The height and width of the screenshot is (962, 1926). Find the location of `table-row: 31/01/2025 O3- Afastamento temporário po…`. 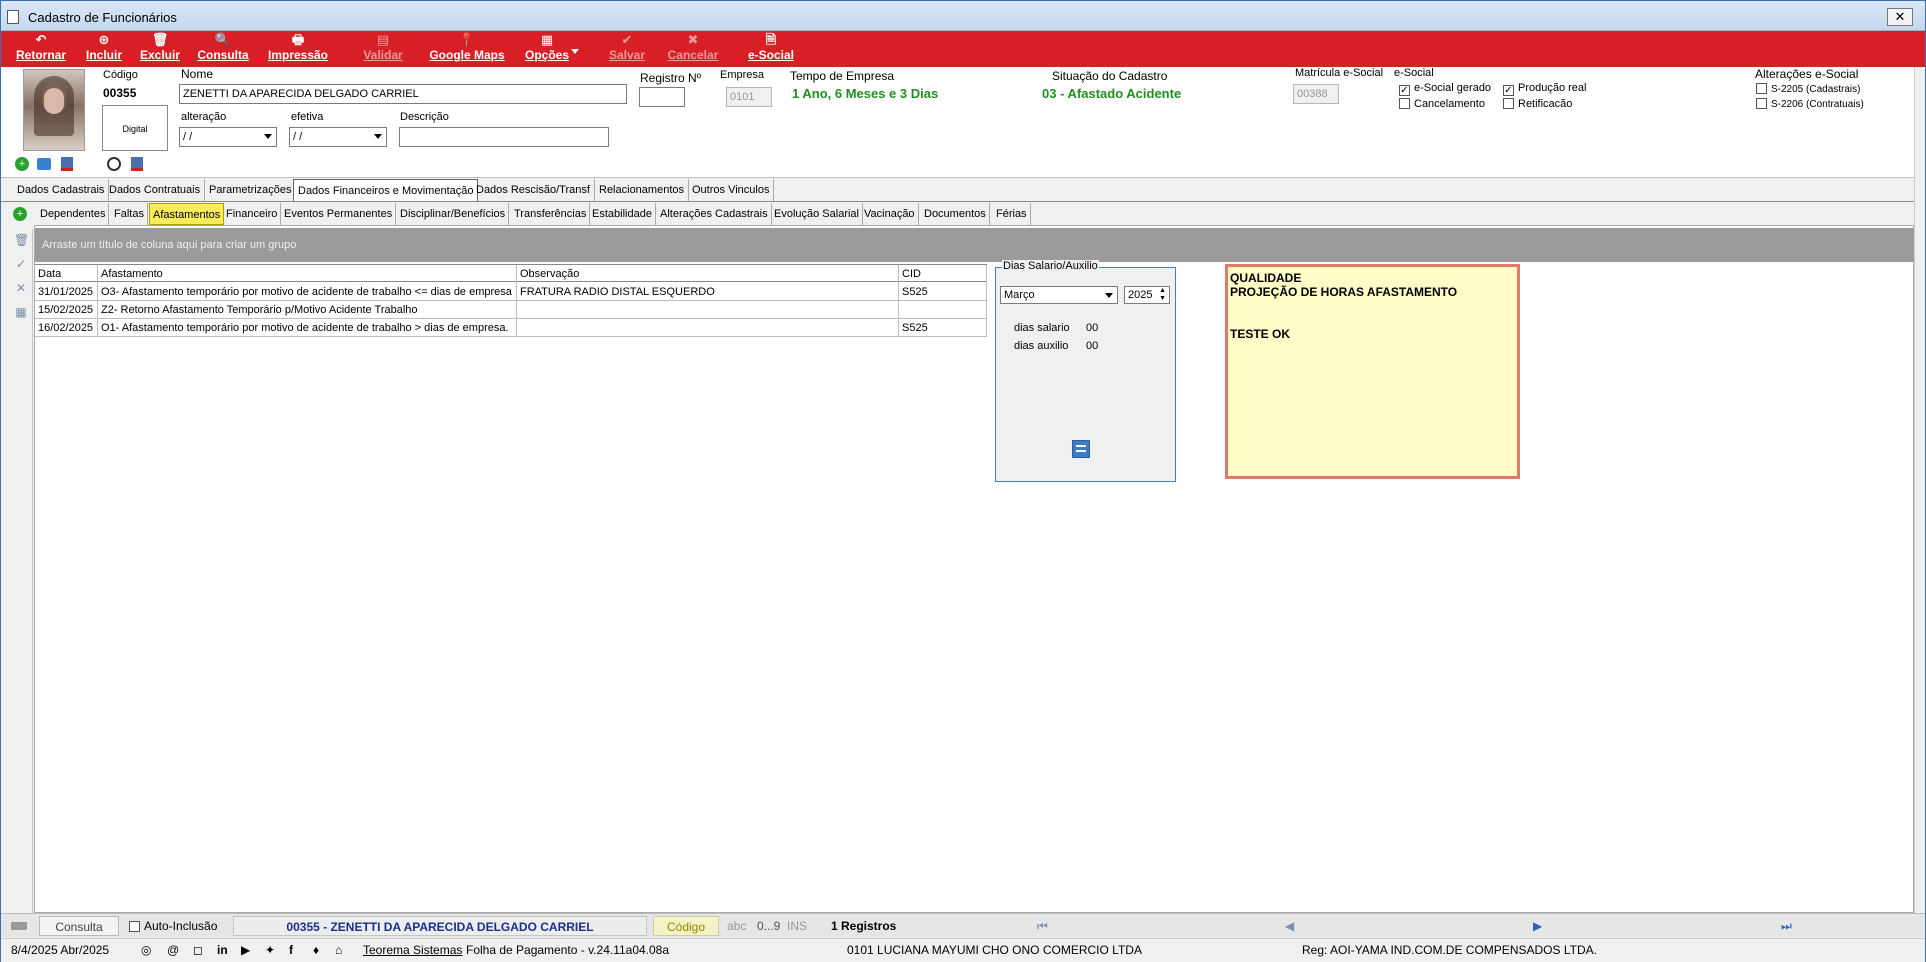

table-row: 31/01/2025 O3- Afastamento temporário po… is located at coordinates (511, 292).